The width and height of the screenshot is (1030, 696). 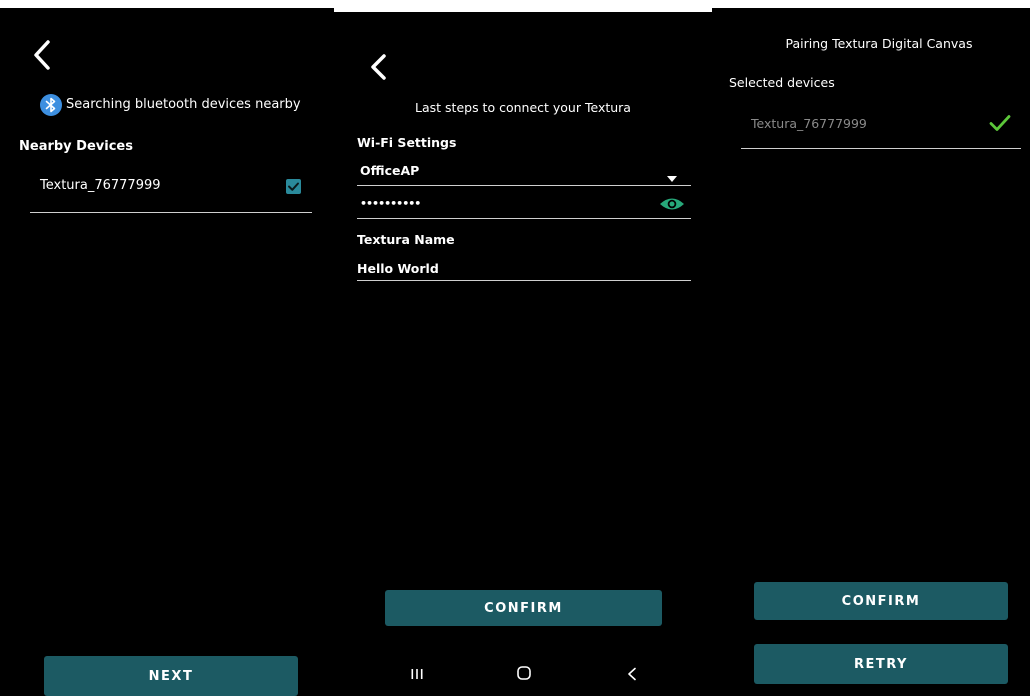 What do you see at coordinates (879, 43) in the screenshot?
I see `page-title: Pairing Textura Digital Canvas` at bounding box center [879, 43].